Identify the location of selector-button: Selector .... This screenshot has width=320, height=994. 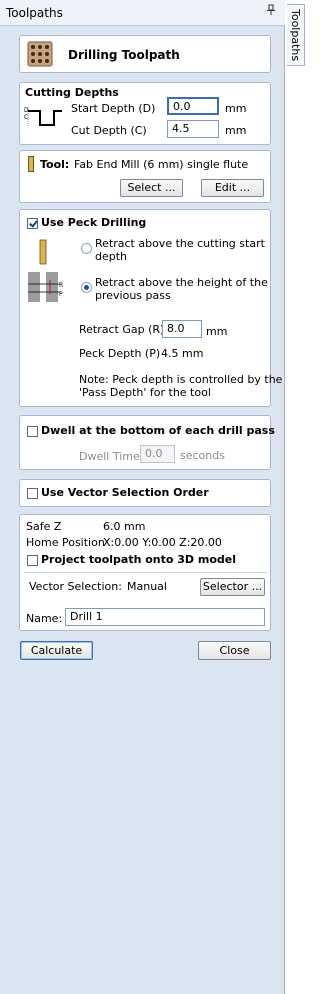
(232, 587).